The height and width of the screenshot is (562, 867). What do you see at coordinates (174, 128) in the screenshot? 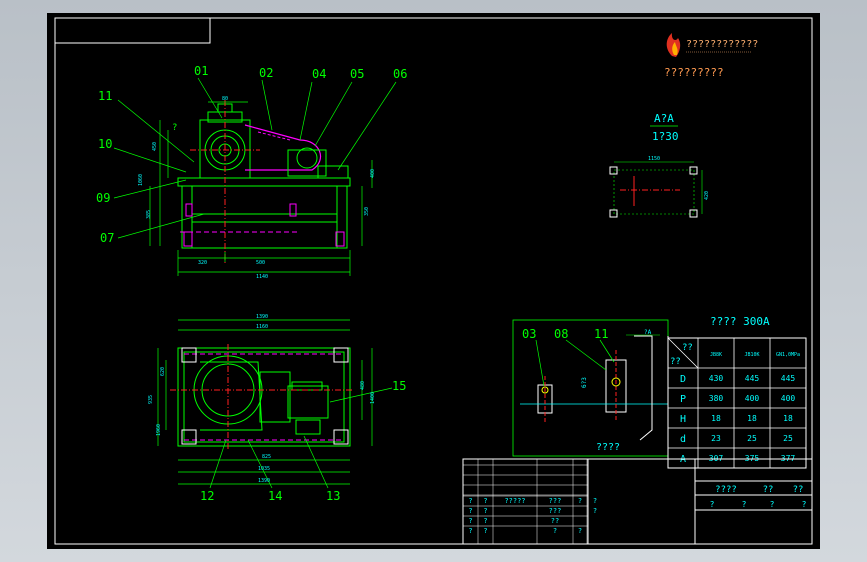
I see `dim-small: ?` at bounding box center [174, 128].